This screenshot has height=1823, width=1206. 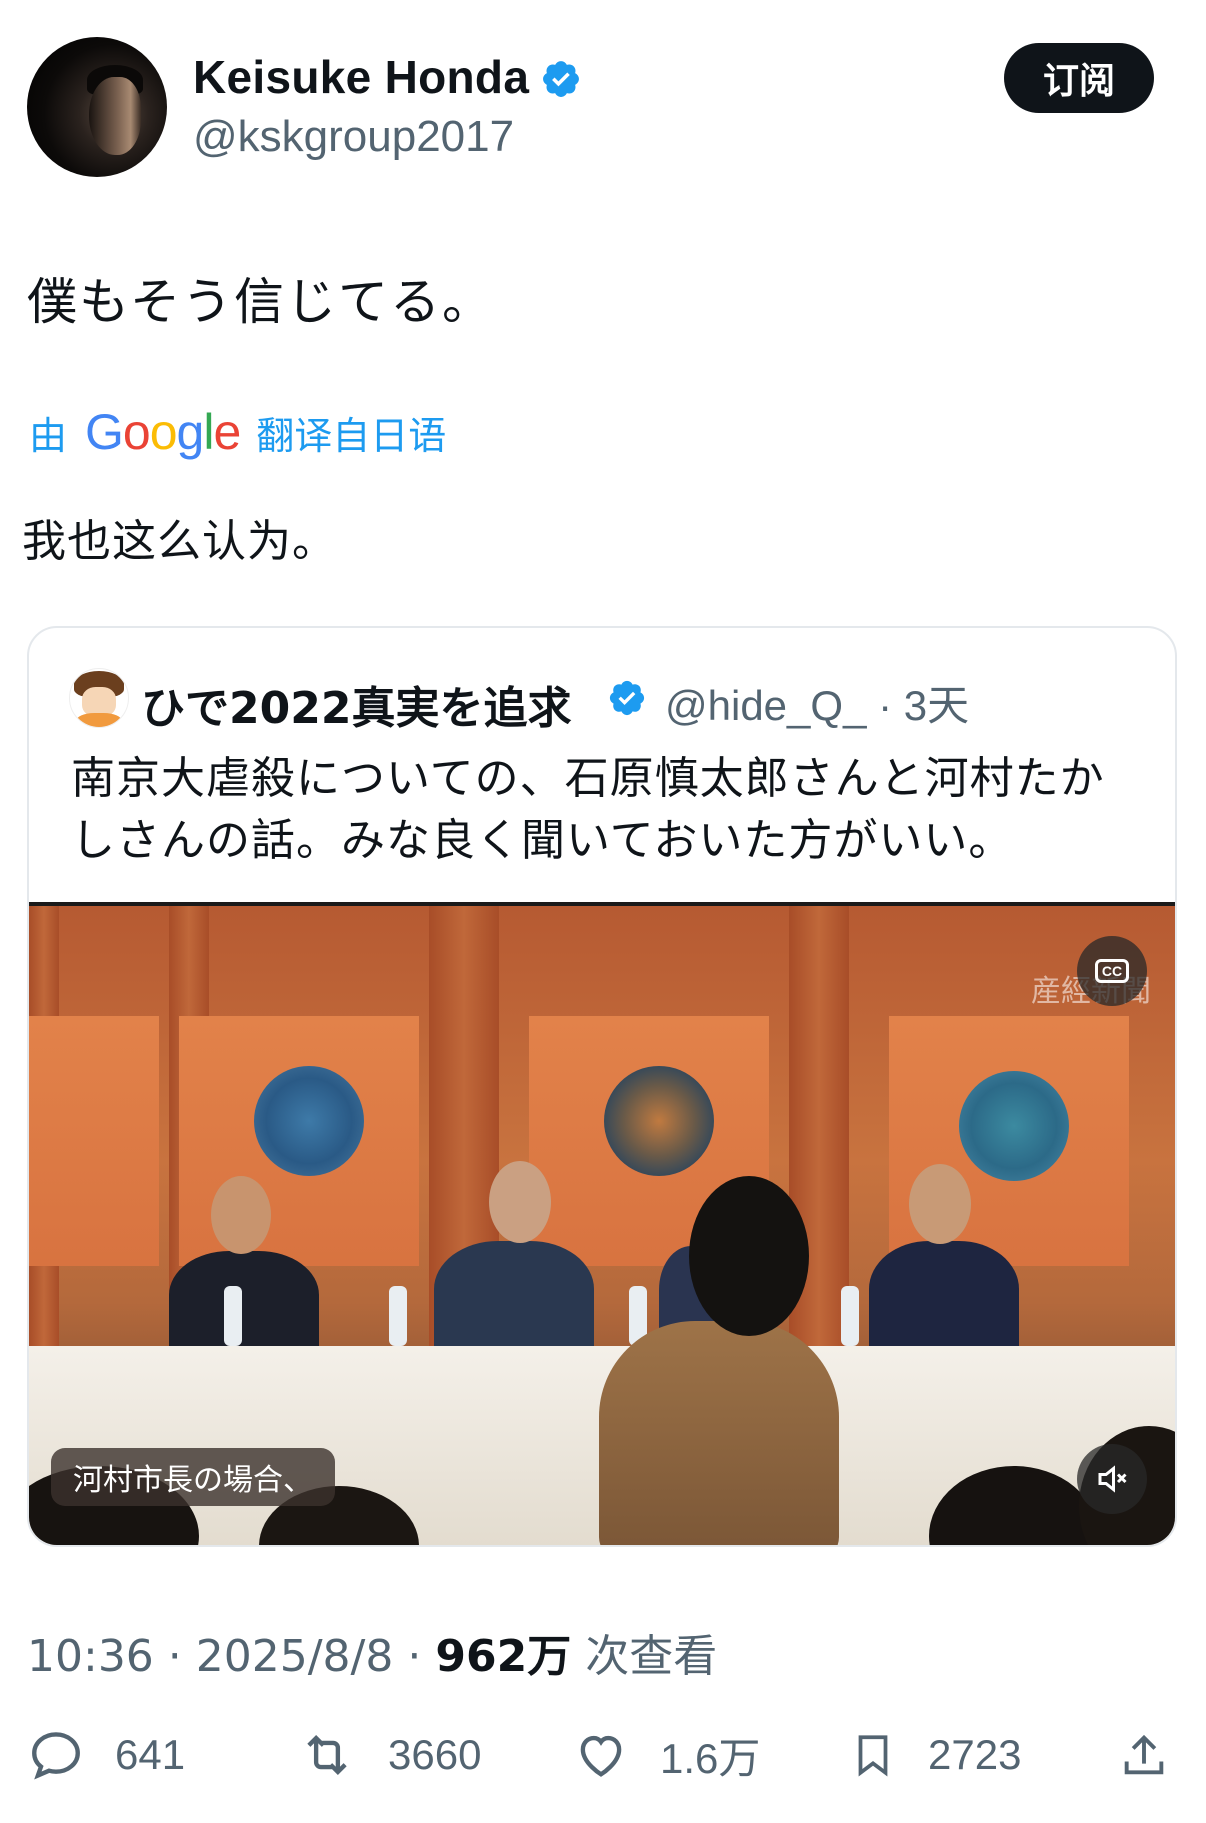 I want to click on bookmark-button: 2723, so click(x=934, y=1755).